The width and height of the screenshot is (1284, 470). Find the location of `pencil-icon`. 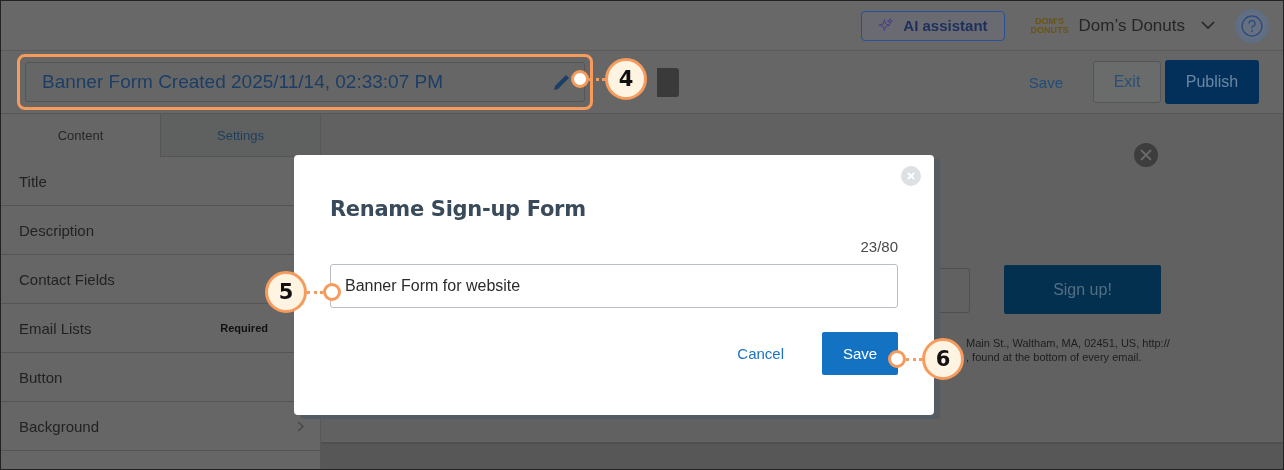

pencil-icon is located at coordinates (562, 82).